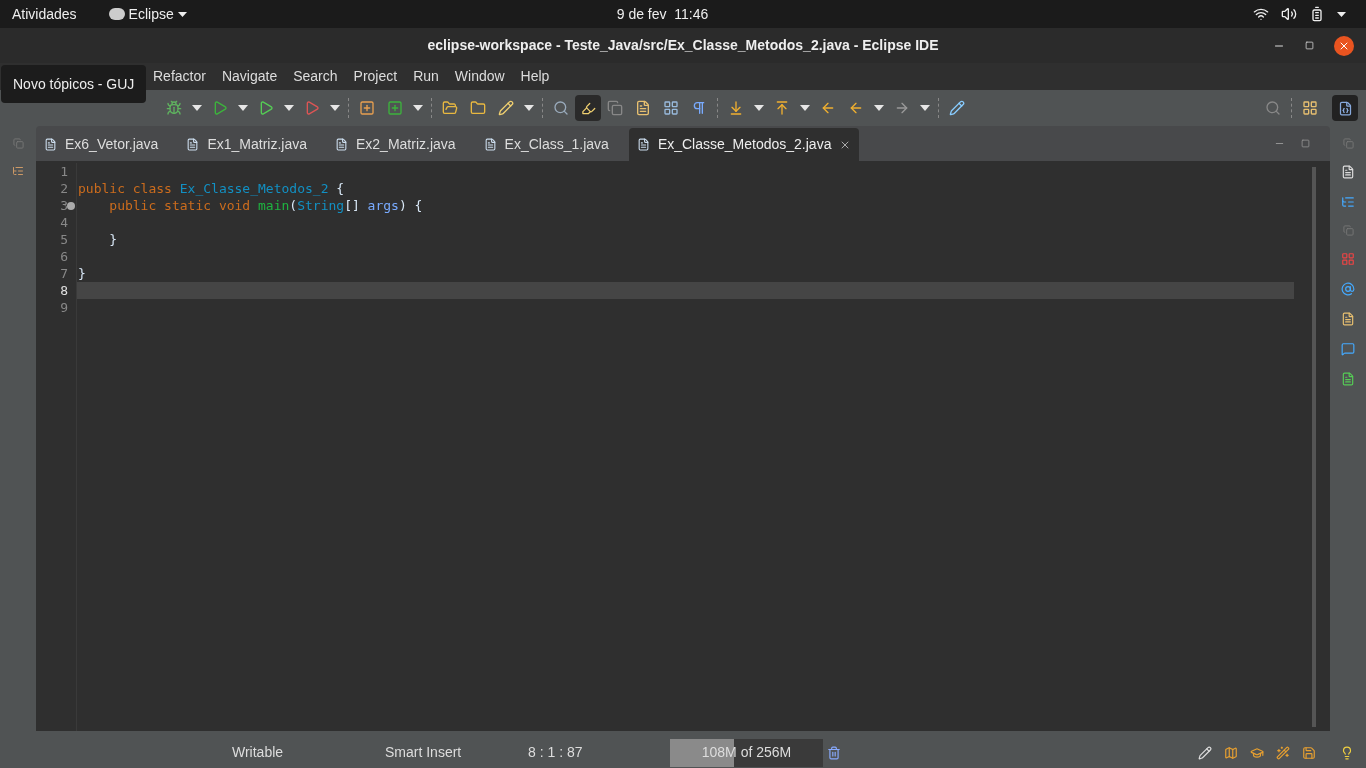 This screenshot has width=1366, height=768. What do you see at coordinates (64, 273) in the screenshot?
I see `line-number: 7` at bounding box center [64, 273].